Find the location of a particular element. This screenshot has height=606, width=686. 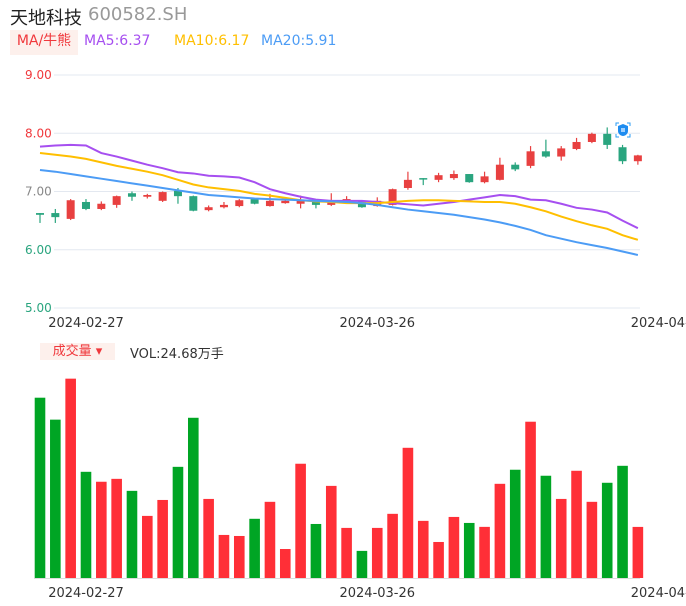

volume-indicator-tab: 成交量 ▾ is located at coordinates (77, 351).